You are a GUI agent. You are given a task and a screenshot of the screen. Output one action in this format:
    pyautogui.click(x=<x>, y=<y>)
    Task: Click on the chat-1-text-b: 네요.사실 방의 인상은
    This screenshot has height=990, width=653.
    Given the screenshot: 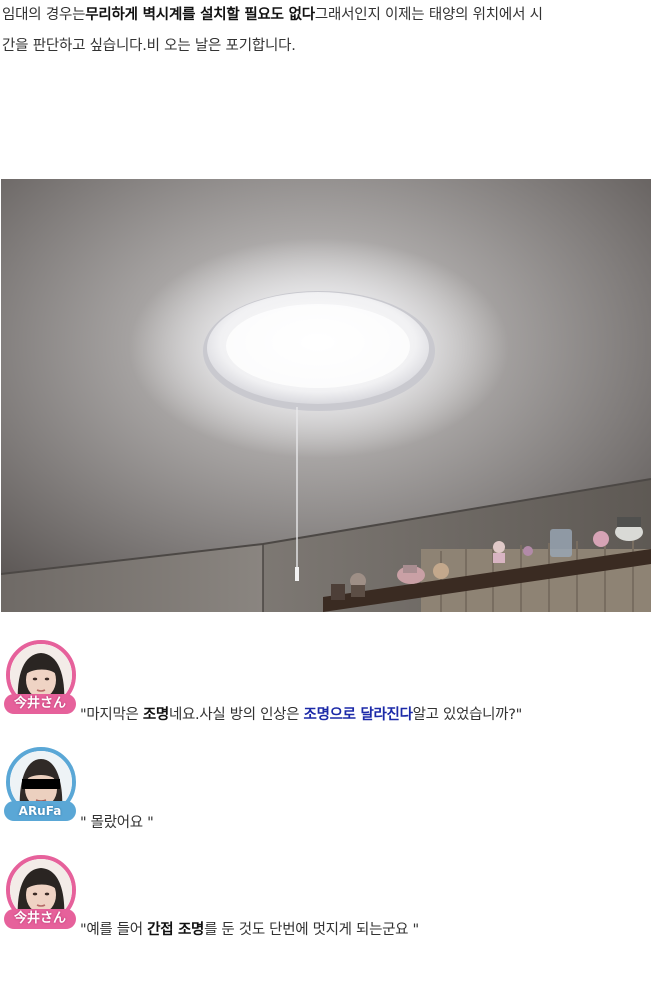 What is the action you would take?
    pyautogui.click(x=236, y=715)
    